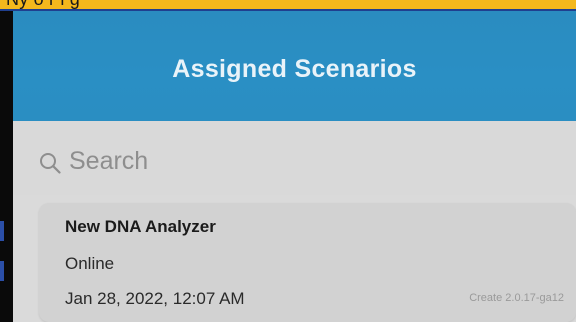 The height and width of the screenshot is (322, 576). I want to click on search-icon, so click(50, 163).